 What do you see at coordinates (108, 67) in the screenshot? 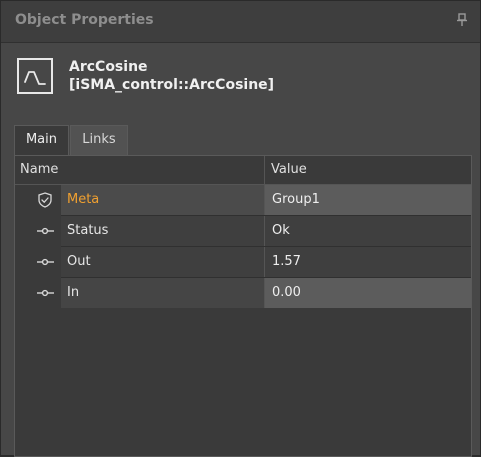
I see `component-name: ArcCosine` at bounding box center [108, 67].